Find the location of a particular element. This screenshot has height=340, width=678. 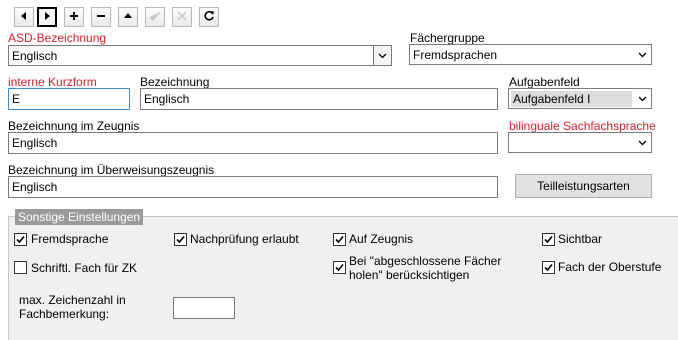

abgeschlossene-checkbox is located at coordinates (339, 267).